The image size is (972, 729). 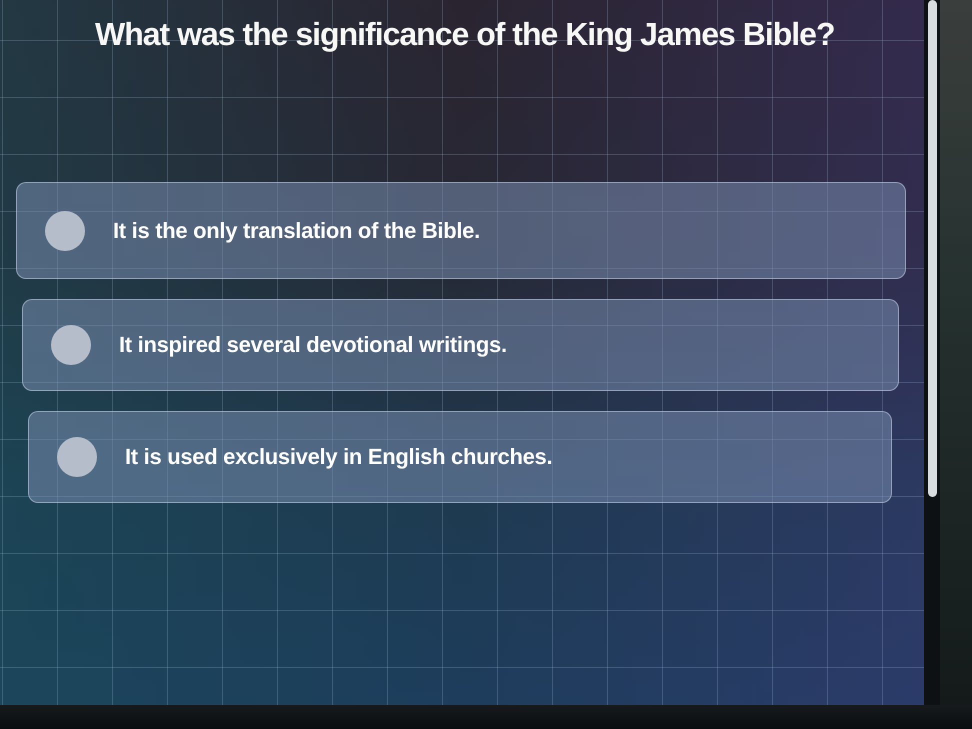 I want to click on question-title: What was the significance of the King James Bible?, so click(x=464, y=34).